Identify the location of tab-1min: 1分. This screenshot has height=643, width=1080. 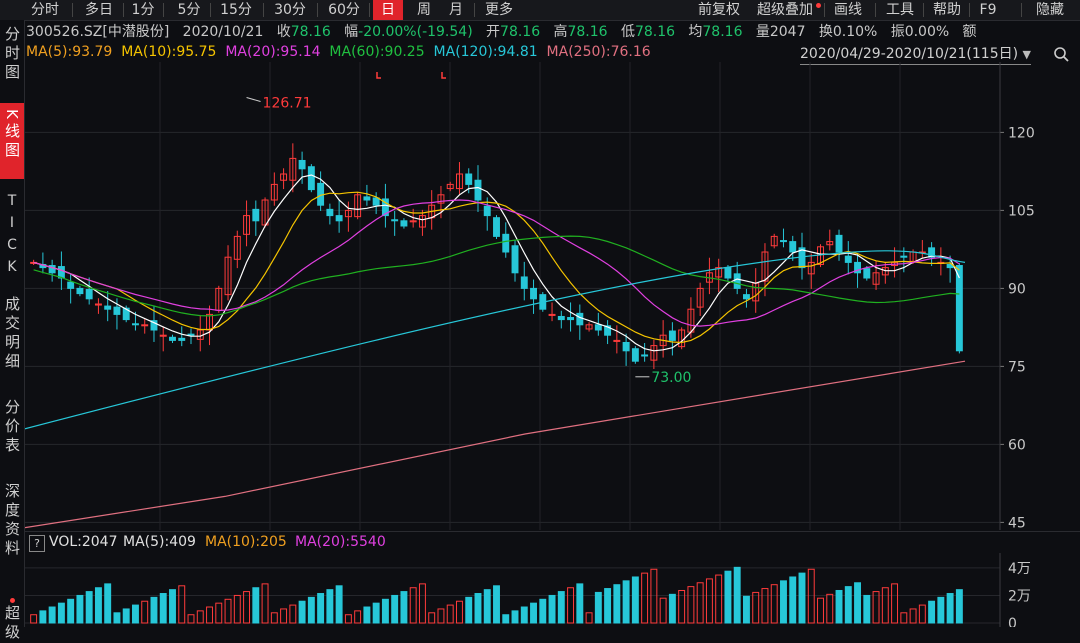
(143, 10).